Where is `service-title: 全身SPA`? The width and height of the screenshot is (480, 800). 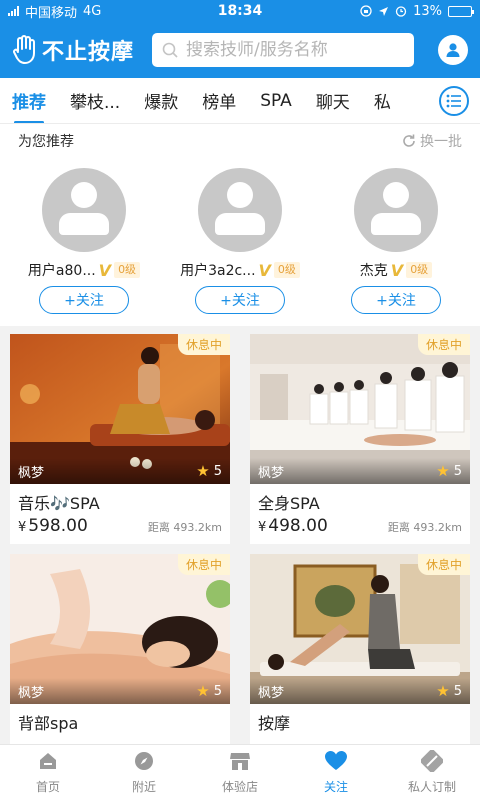
service-title: 全身SPA is located at coordinates (289, 503).